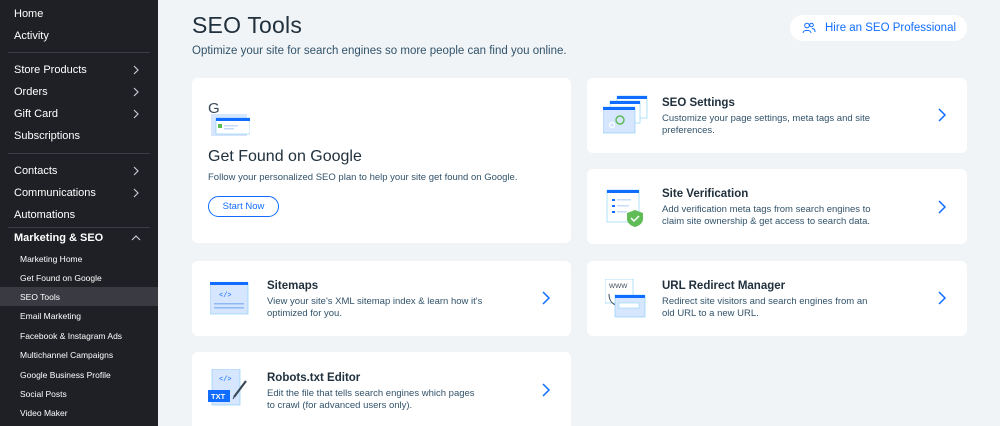 The height and width of the screenshot is (426, 1000). I want to click on sidebar-item-label: Marketing Home, so click(51, 258).